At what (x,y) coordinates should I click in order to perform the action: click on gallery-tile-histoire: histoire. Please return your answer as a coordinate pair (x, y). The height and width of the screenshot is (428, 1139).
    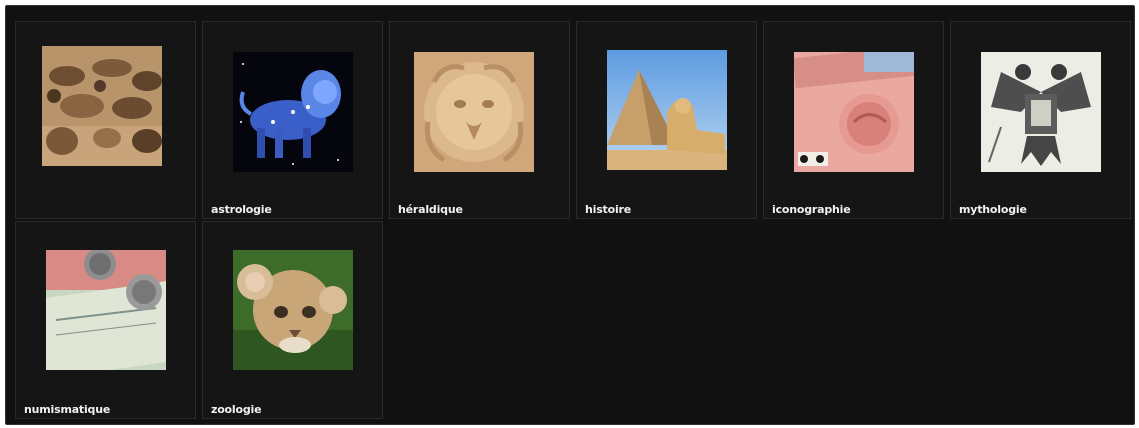
    Looking at the image, I should click on (666, 120).